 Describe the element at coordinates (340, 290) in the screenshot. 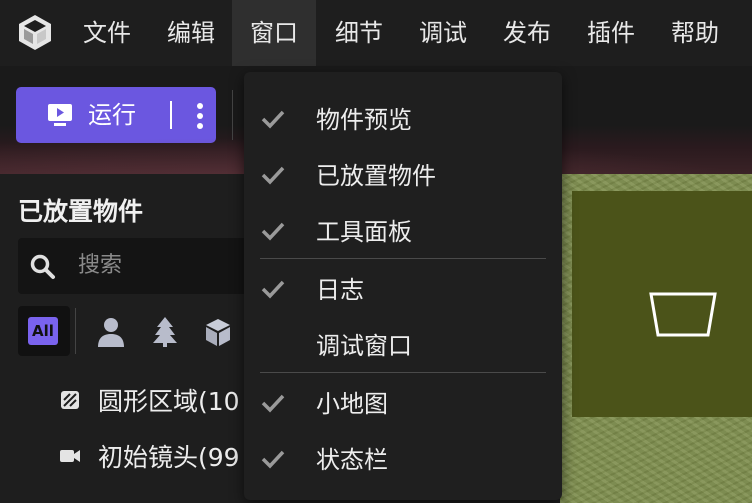

I see `menu-item-label: 日志` at that location.